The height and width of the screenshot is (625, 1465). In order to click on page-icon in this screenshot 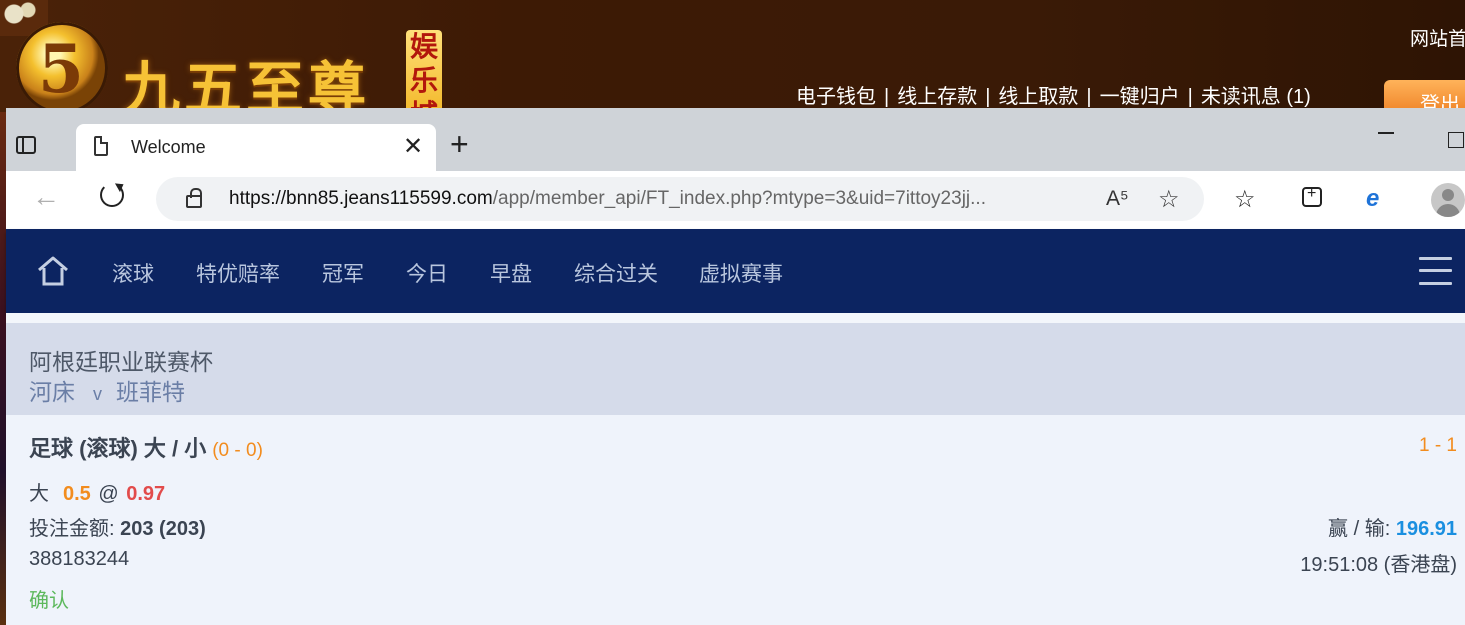, I will do `click(101, 146)`.